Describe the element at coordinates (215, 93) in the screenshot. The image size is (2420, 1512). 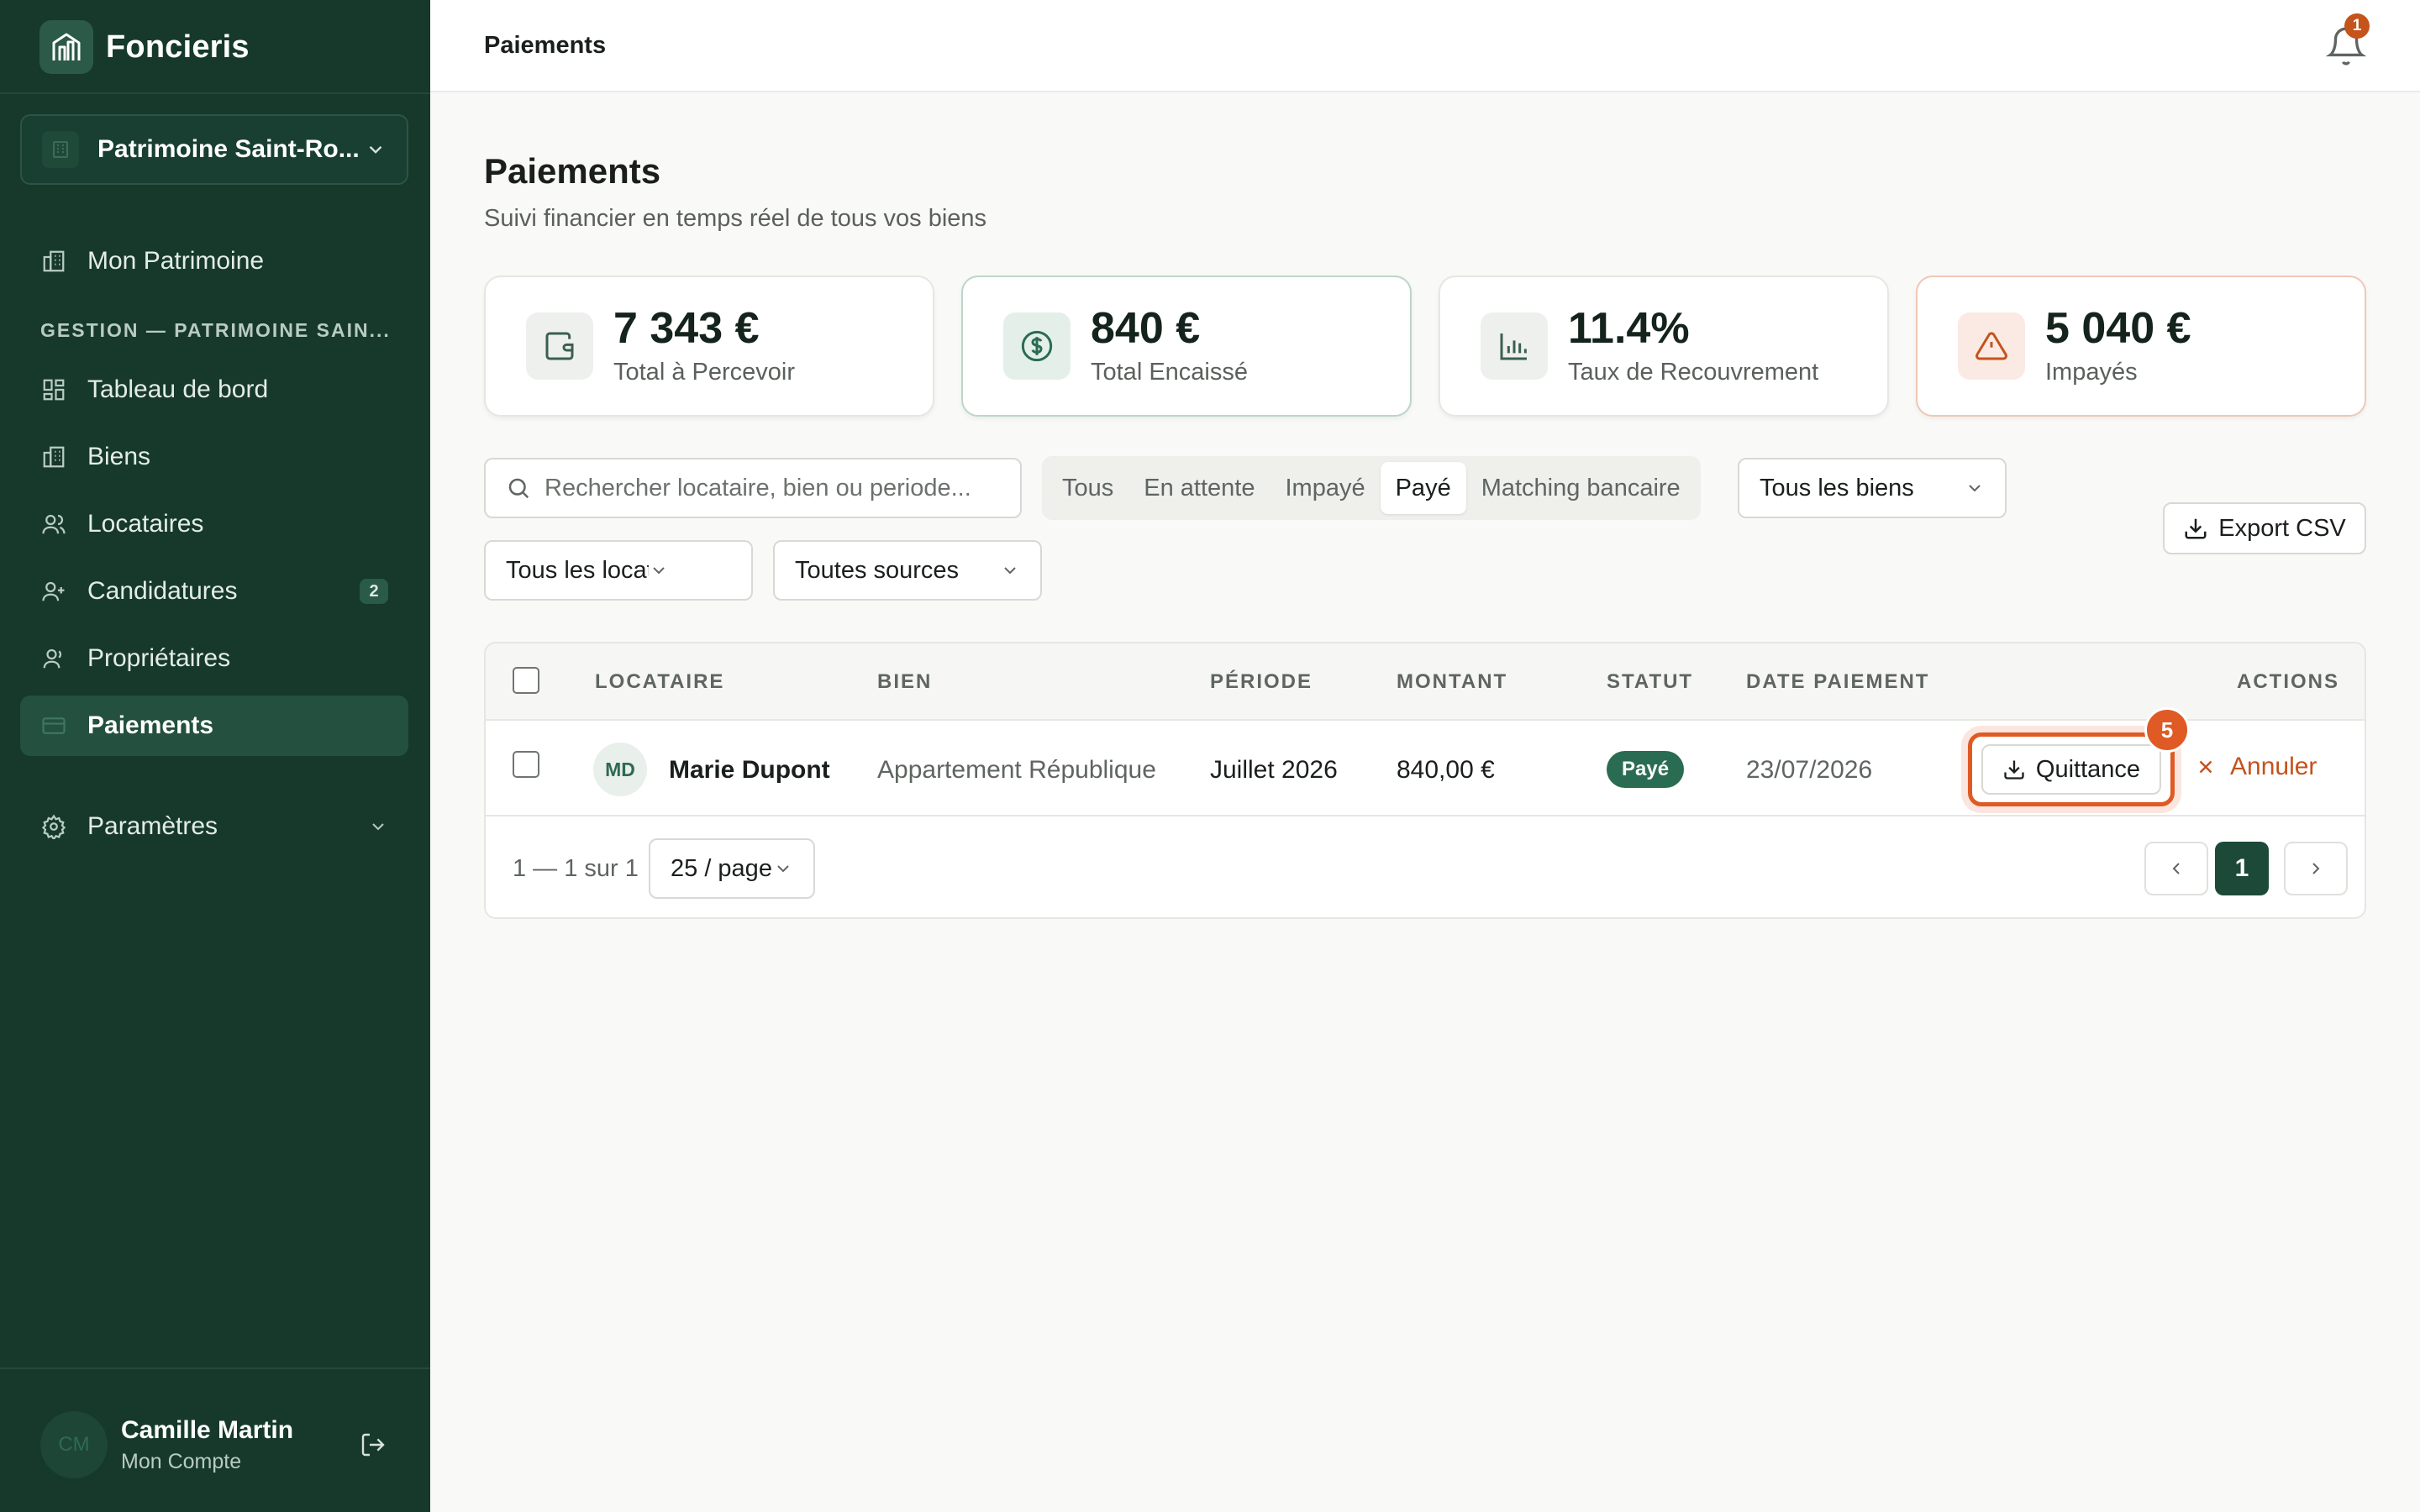
I see `divider` at that location.